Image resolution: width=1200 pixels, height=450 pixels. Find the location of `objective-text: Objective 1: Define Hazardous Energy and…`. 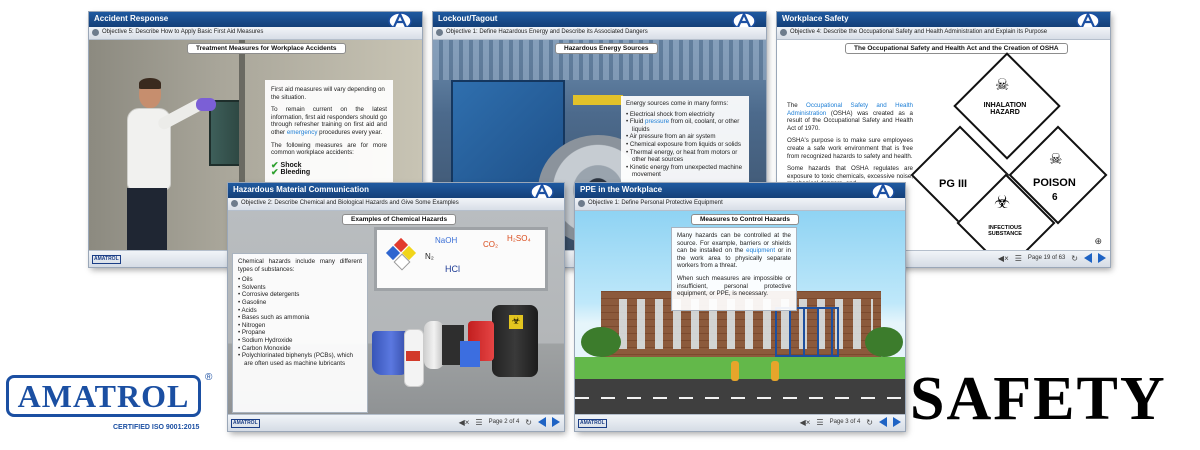

objective-text: Objective 1: Define Hazardous Energy and… is located at coordinates (547, 32).